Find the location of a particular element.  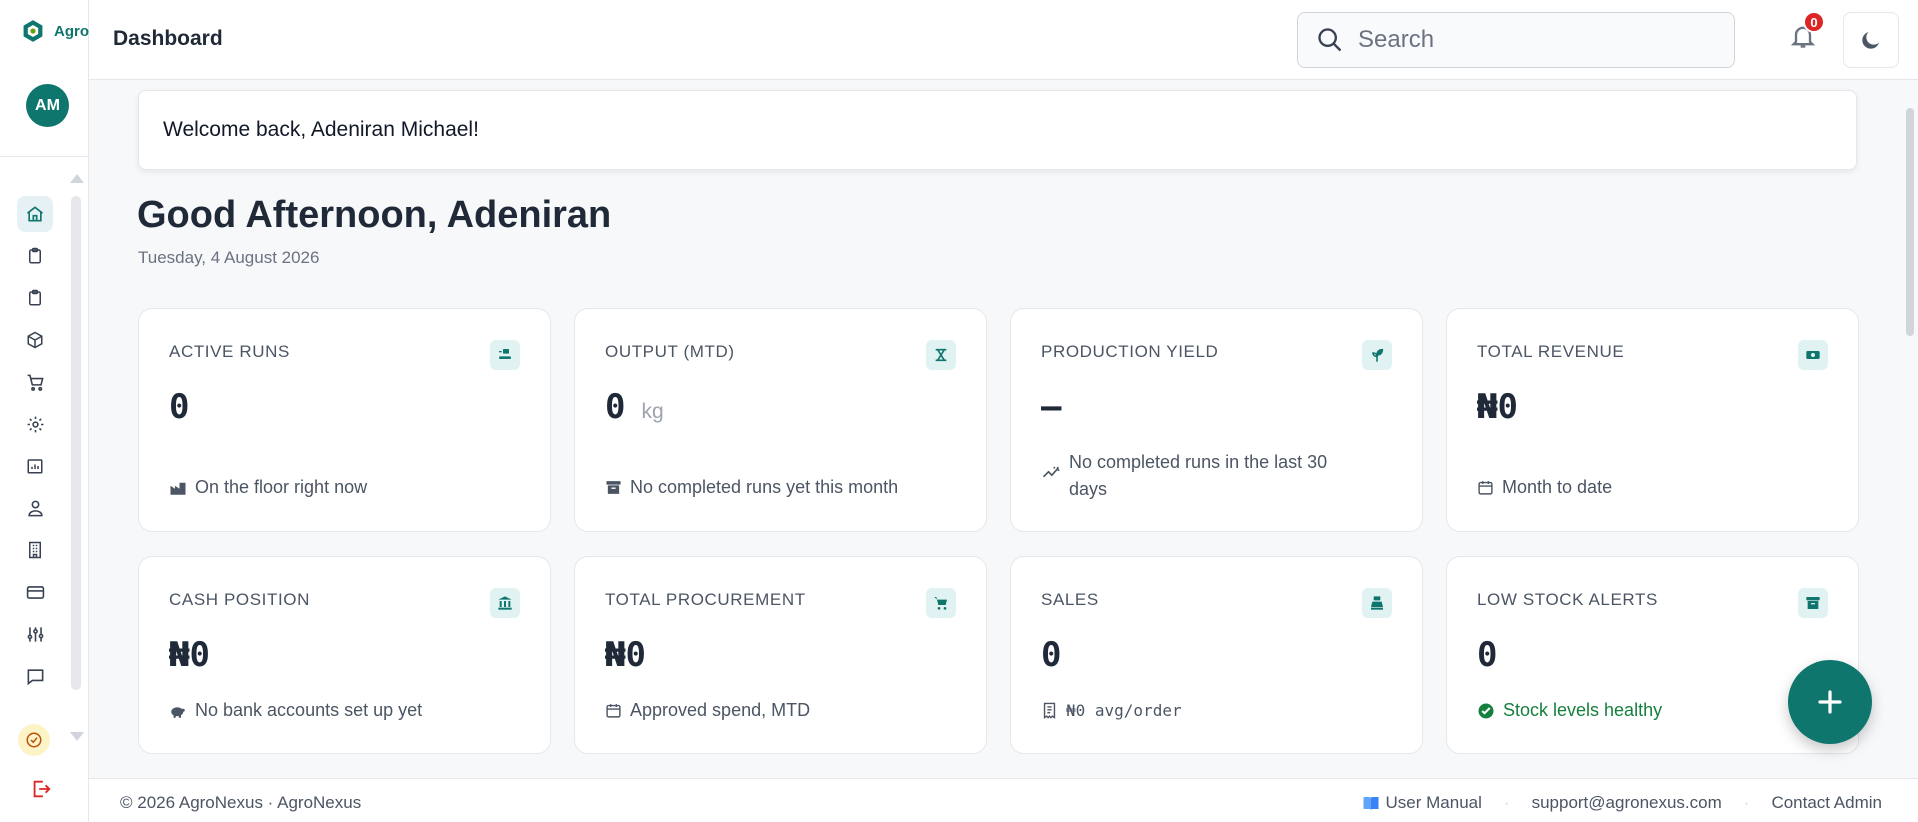

gear-icon is located at coordinates (35, 424).